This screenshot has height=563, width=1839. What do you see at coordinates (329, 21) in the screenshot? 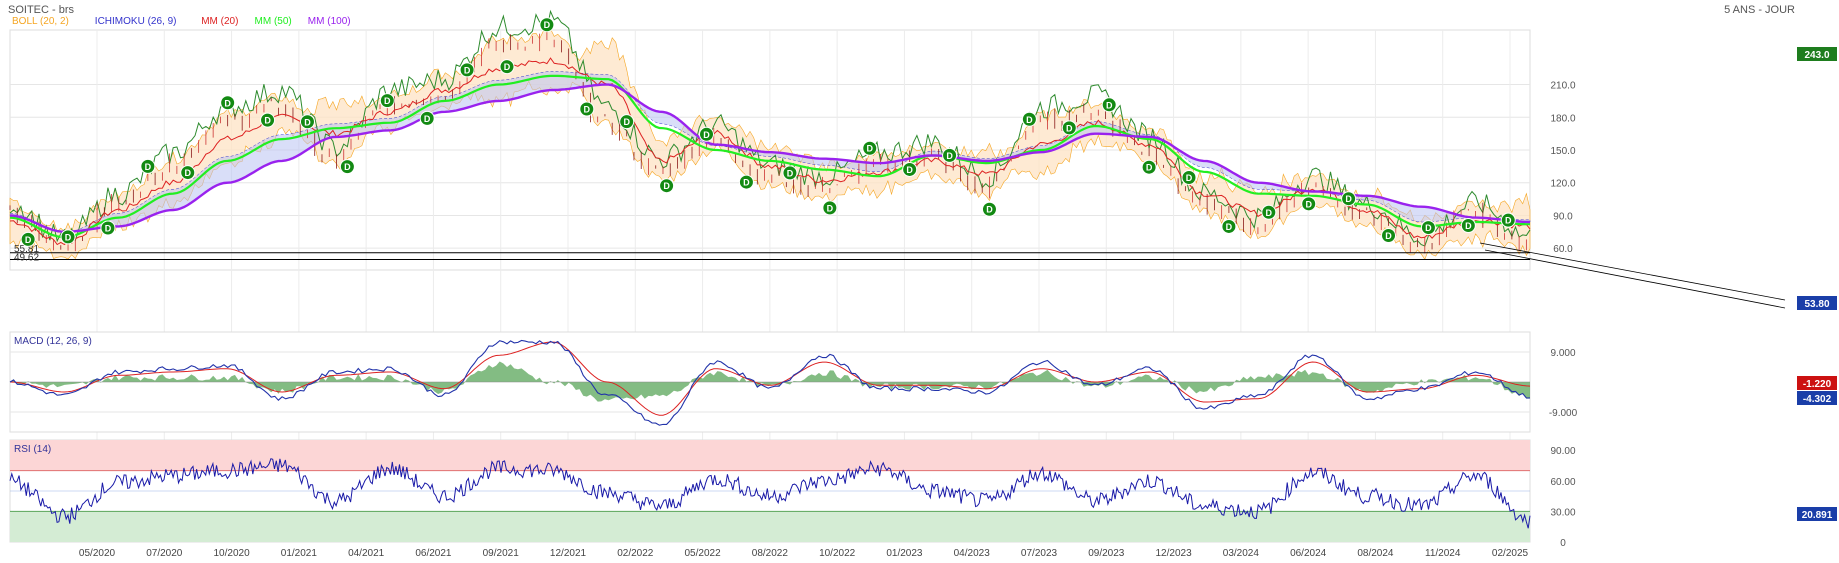
I see `legend-item: MM (100)` at bounding box center [329, 21].